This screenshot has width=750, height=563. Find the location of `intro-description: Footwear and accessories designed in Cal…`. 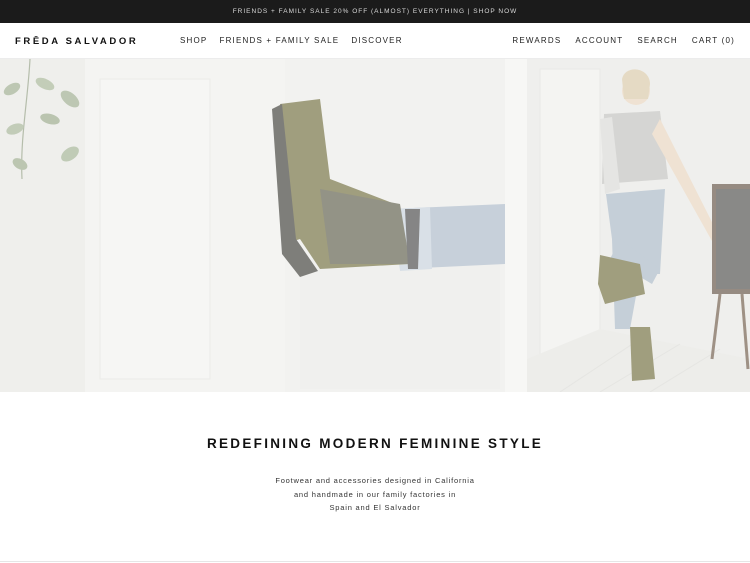

intro-description: Footwear and accessories designed in Cal… is located at coordinates (375, 494).